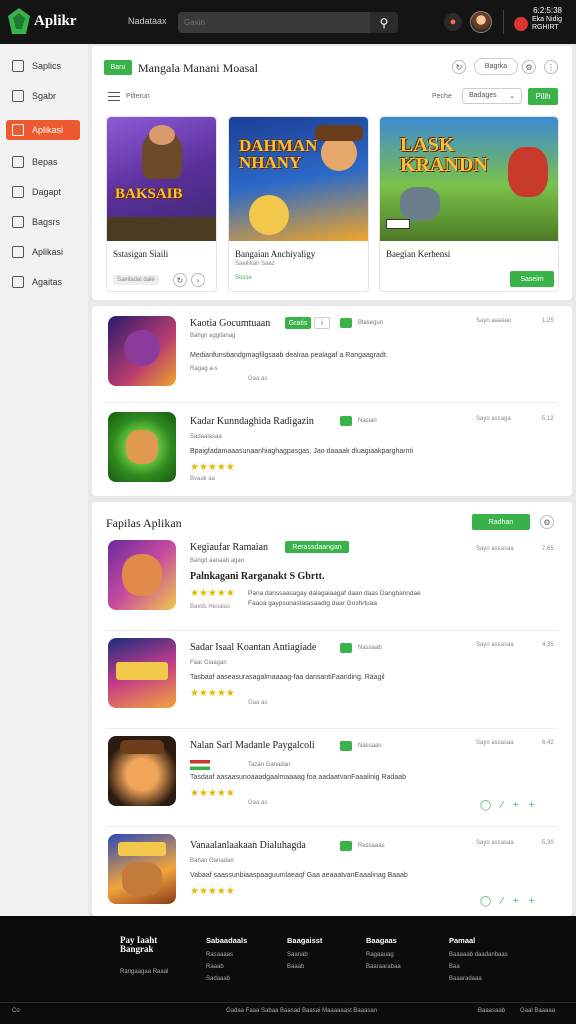 The image size is (576, 1024). I want to click on more-icon: ⋮, so click(551, 67).